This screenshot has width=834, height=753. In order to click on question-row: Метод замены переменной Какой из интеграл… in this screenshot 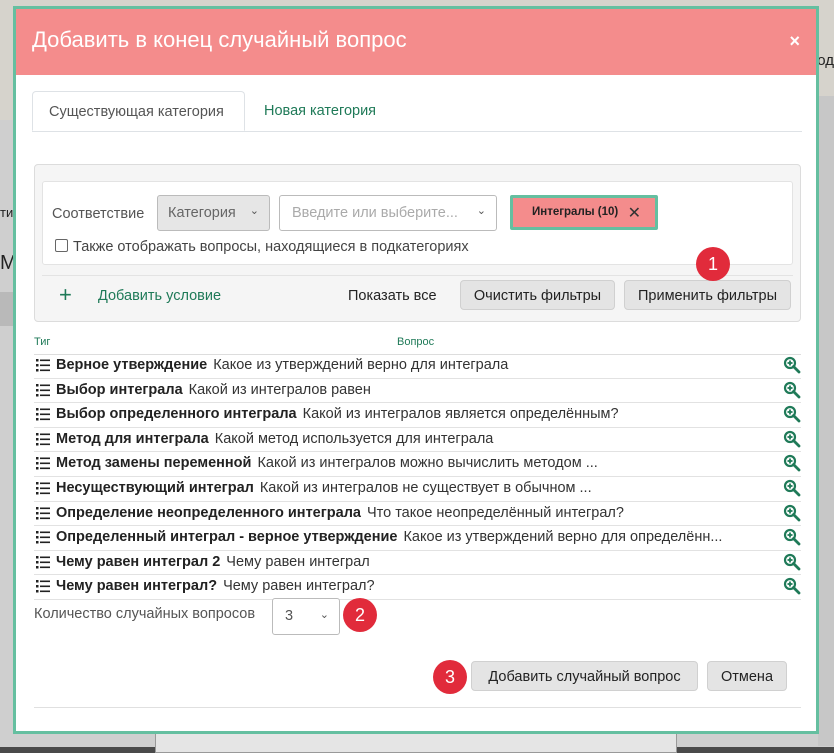, I will do `click(417, 464)`.